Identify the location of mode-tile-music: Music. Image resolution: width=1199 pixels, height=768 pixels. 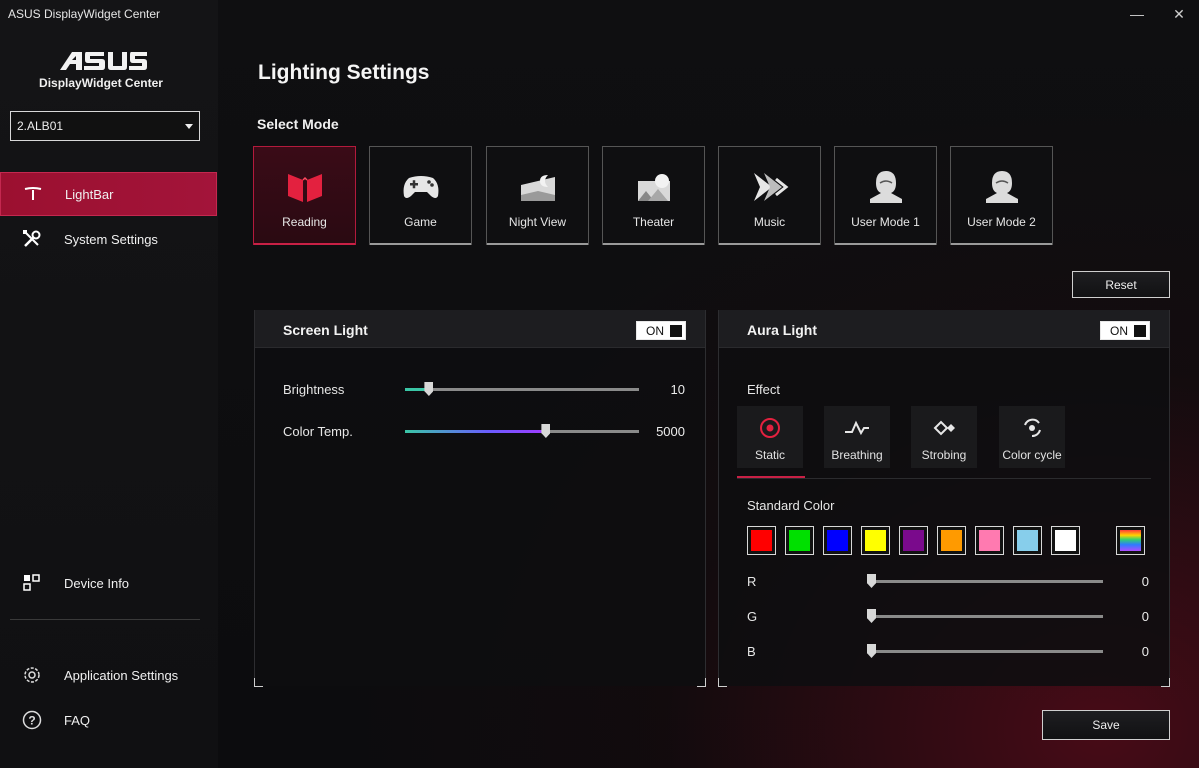
(769, 195).